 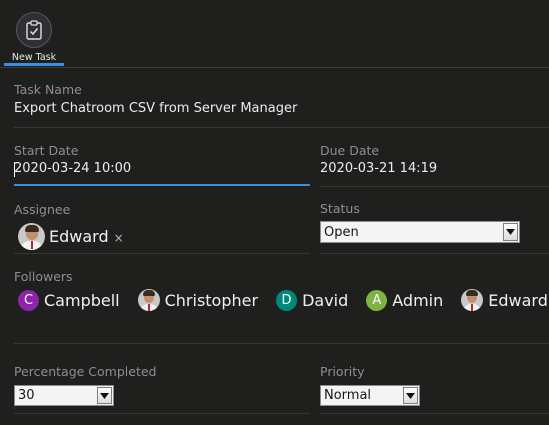 I want to click on assignee-chip: Edward ×, so click(x=71, y=236).